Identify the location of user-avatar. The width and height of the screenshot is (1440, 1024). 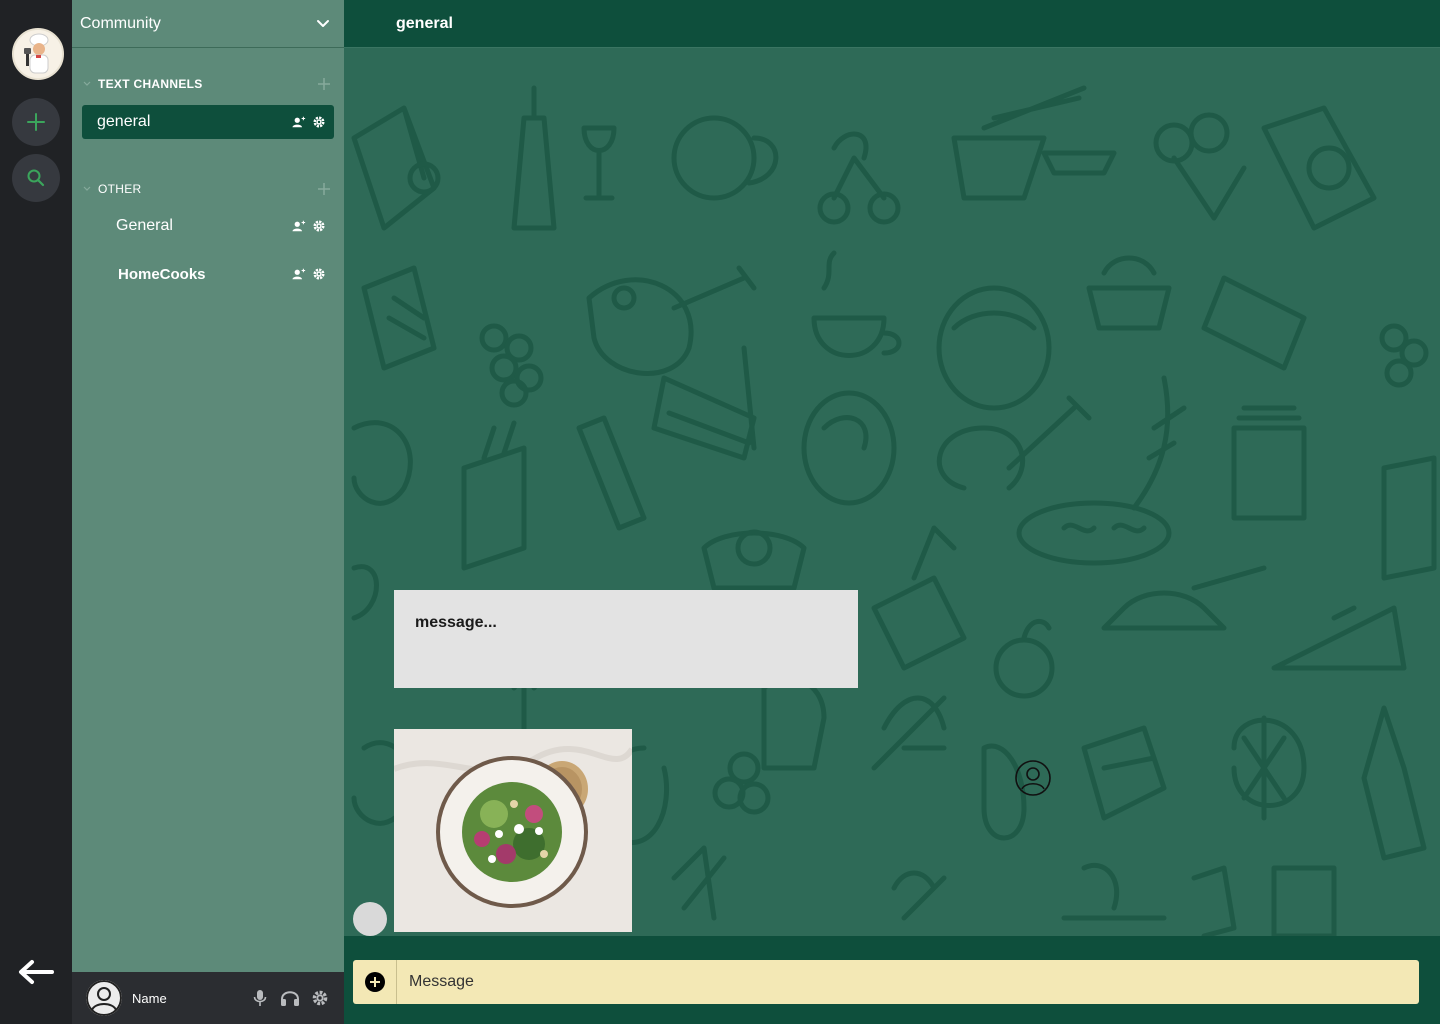
(104, 998).